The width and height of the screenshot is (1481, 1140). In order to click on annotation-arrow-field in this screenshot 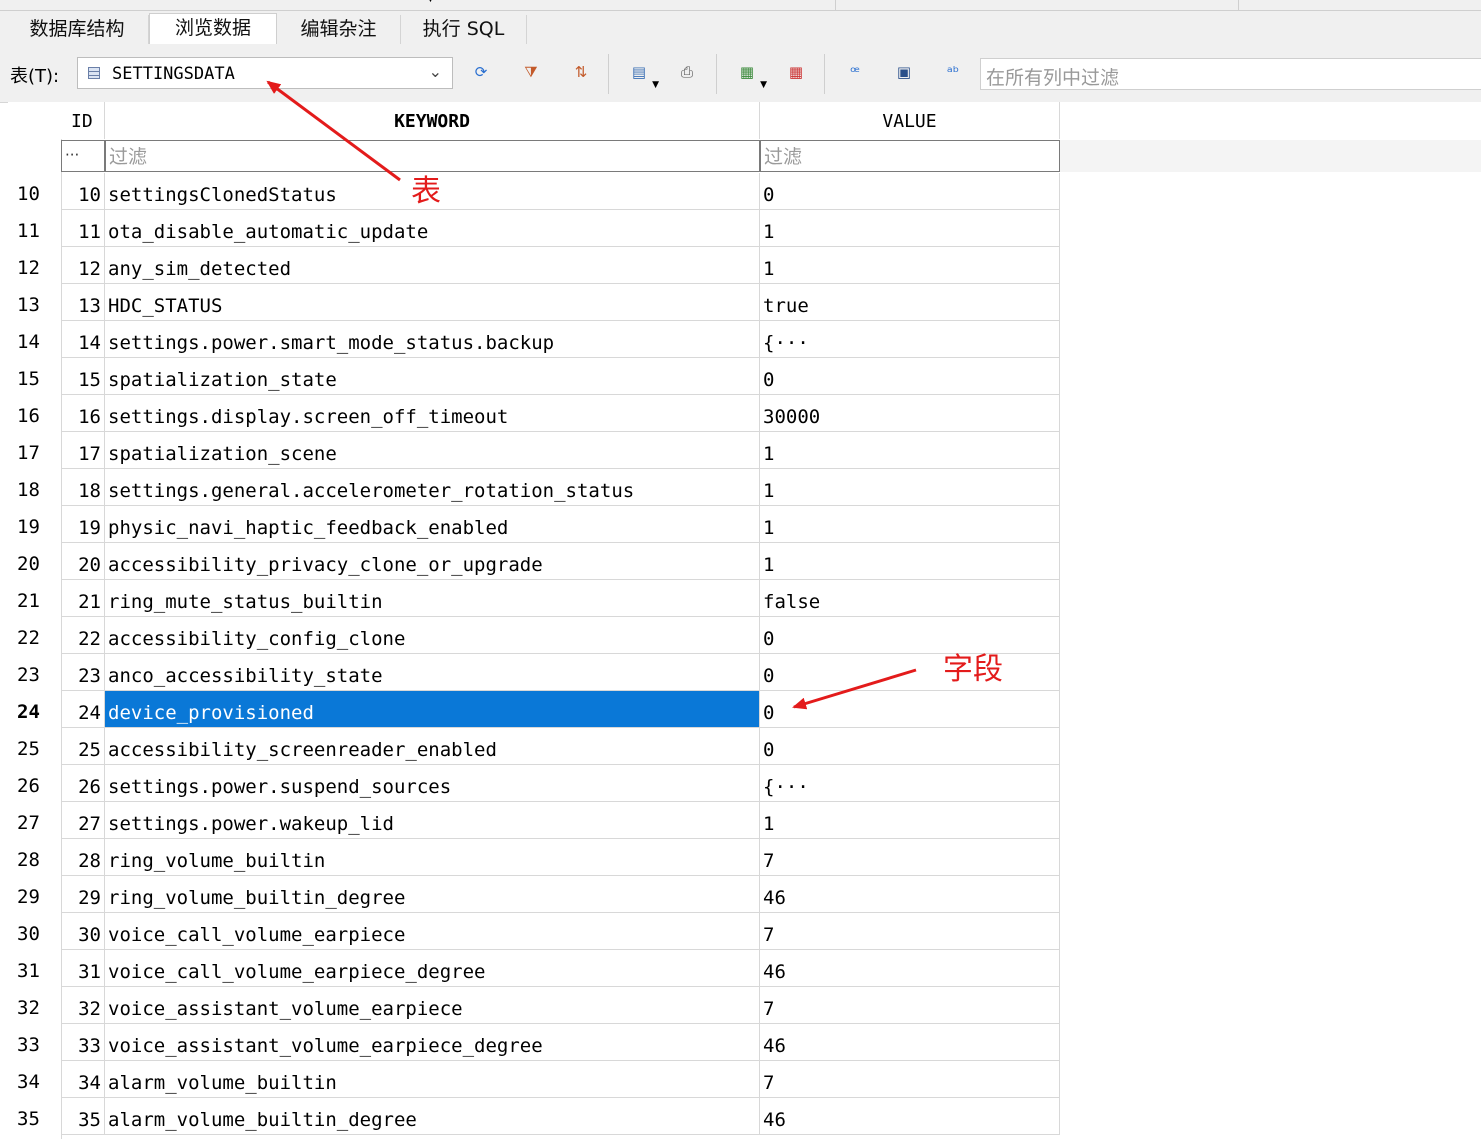, I will do `click(854, 689)`.